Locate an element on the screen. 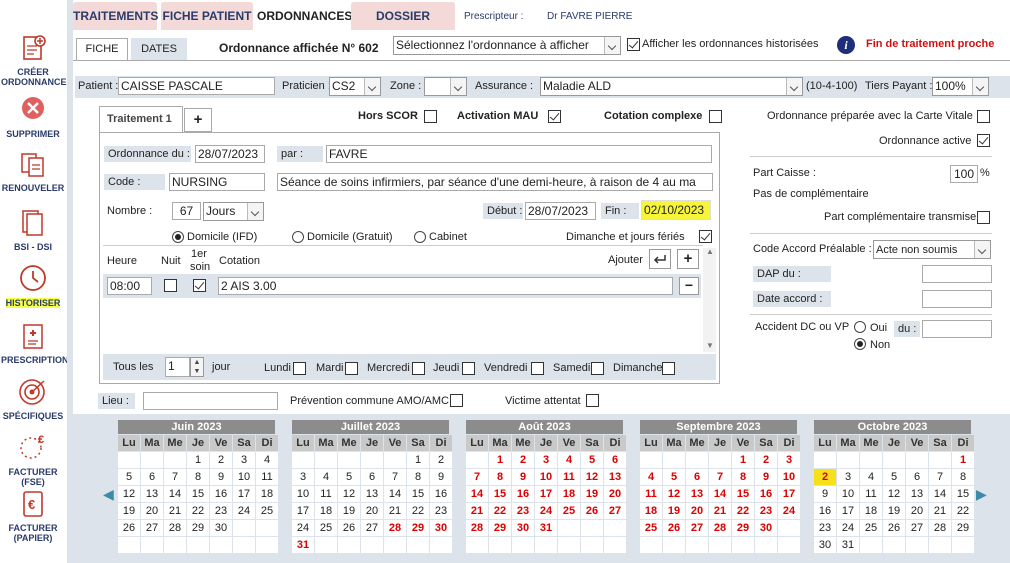 The height and width of the screenshot is (563, 1010). par-field: FAVRE is located at coordinates (519, 154).